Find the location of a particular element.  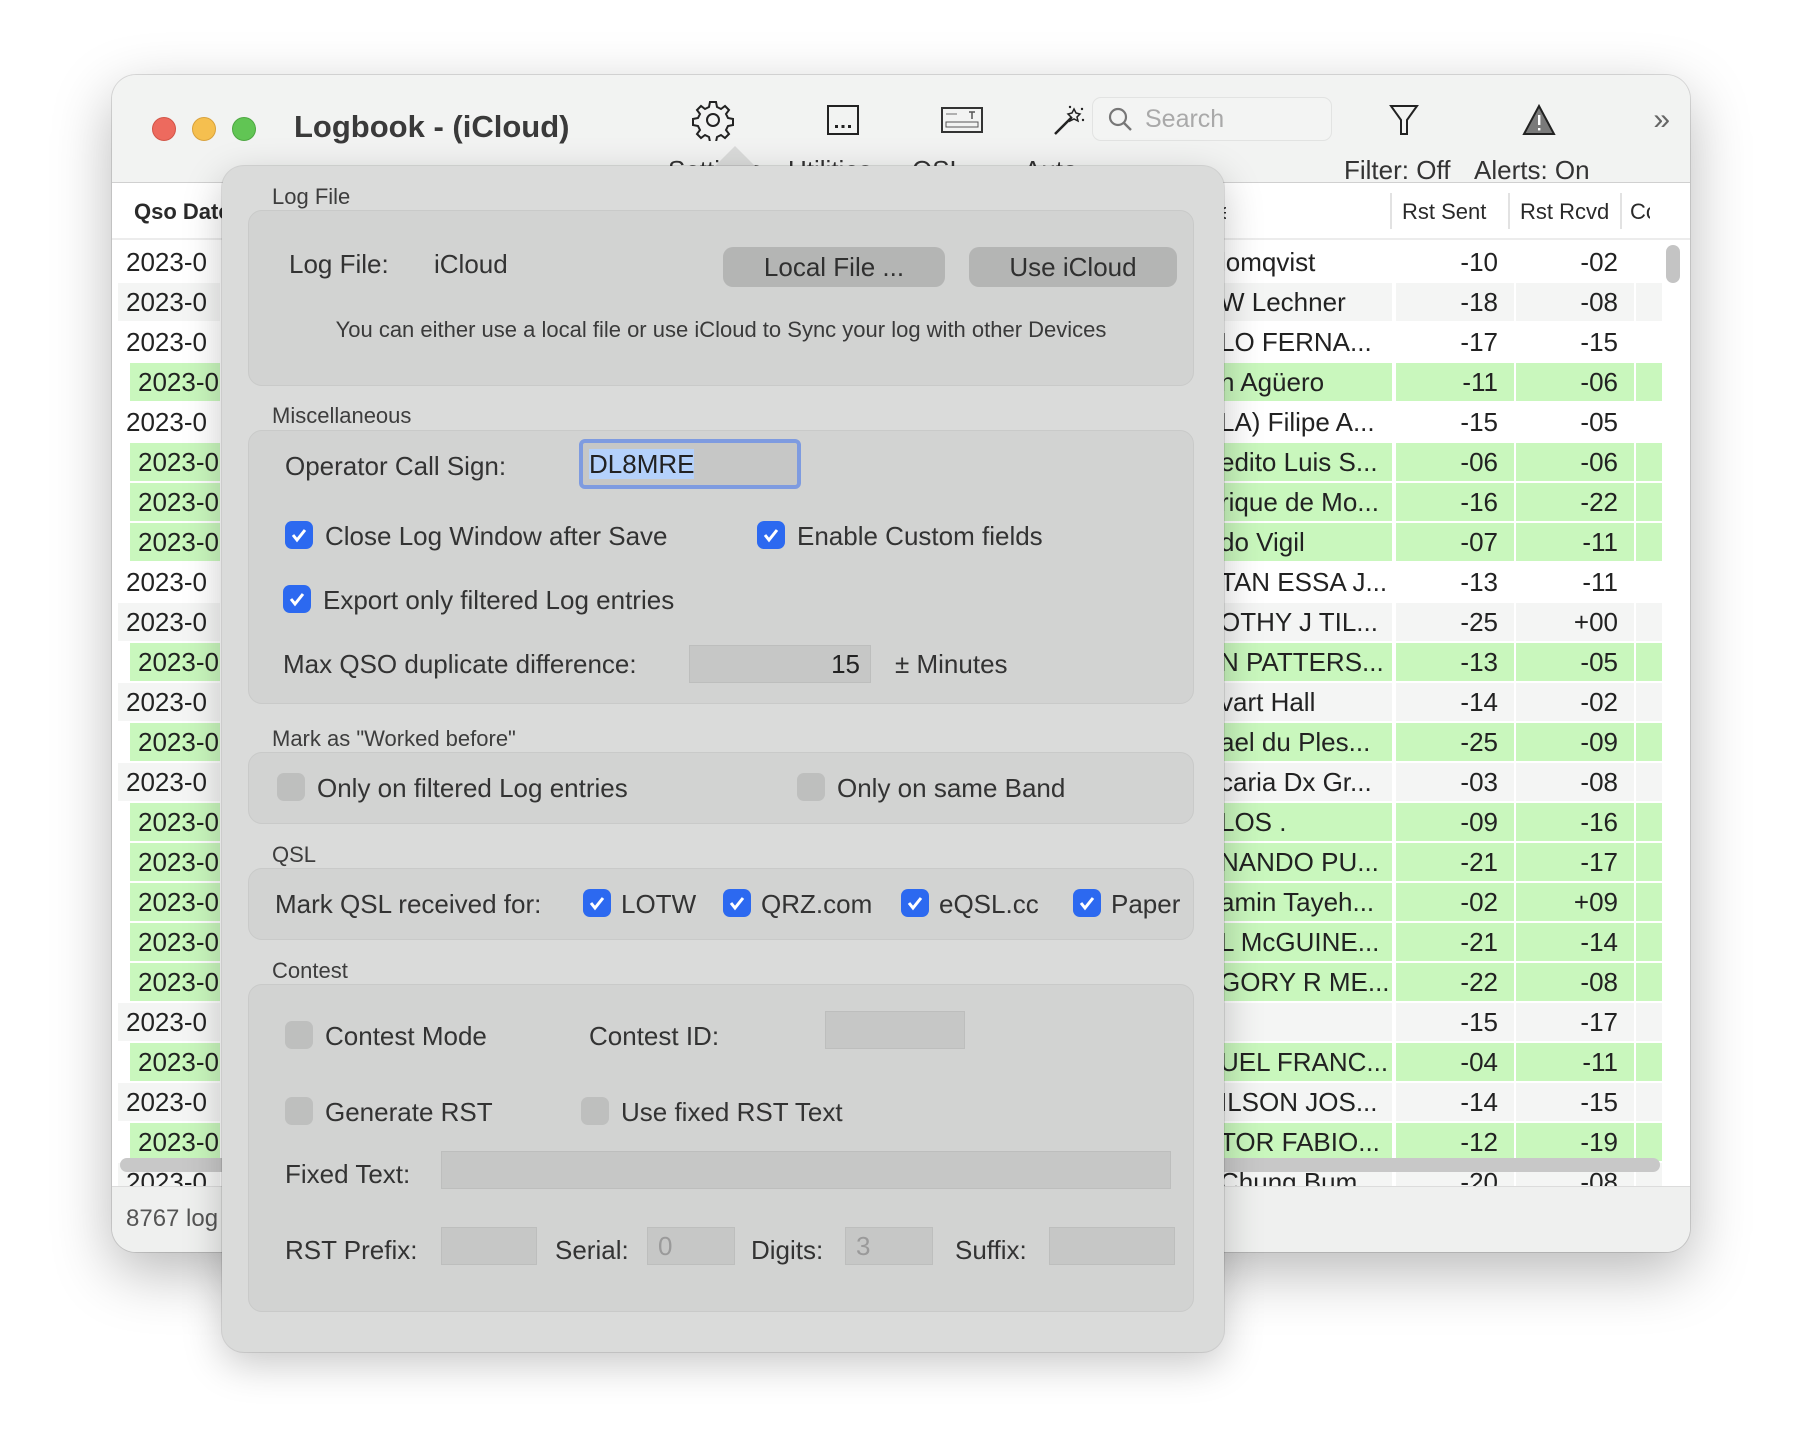

rst-rcvd-cell: -17 is located at coordinates (1575, 862).